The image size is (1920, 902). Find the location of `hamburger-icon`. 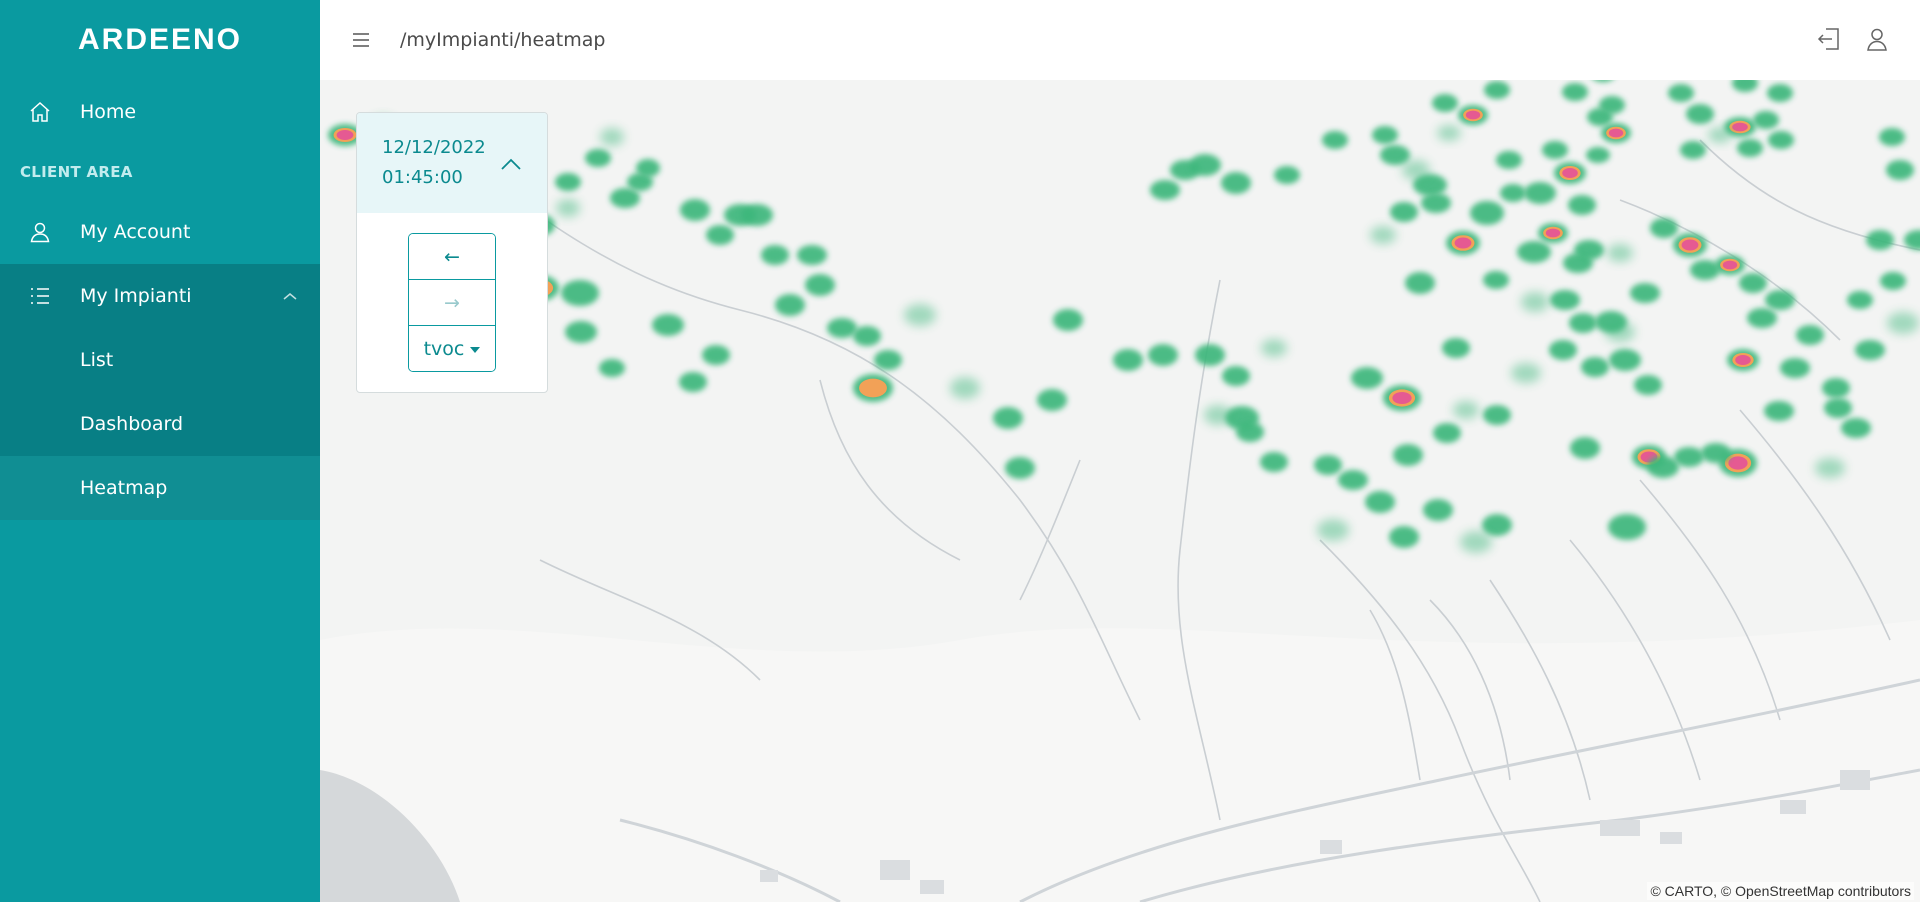

hamburger-icon is located at coordinates (361, 40).